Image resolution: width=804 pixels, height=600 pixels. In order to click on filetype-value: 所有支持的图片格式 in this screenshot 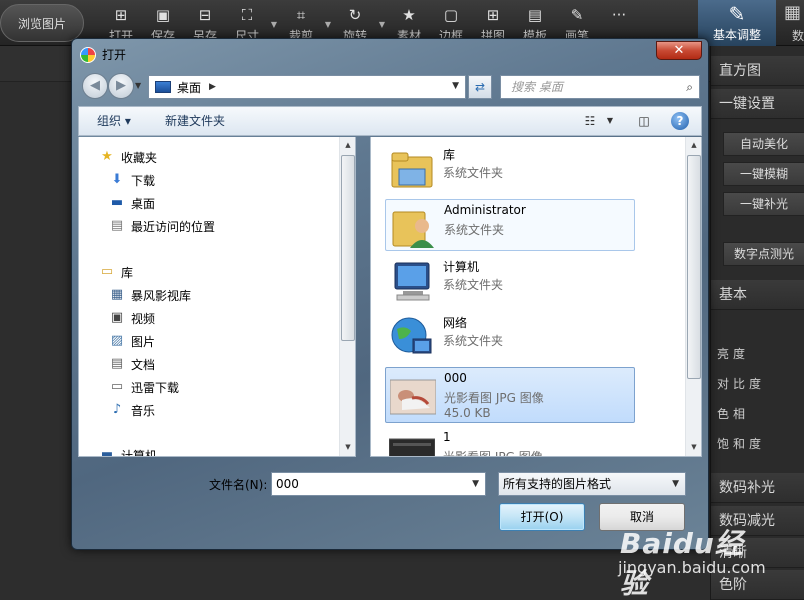, I will do `click(557, 484)`.